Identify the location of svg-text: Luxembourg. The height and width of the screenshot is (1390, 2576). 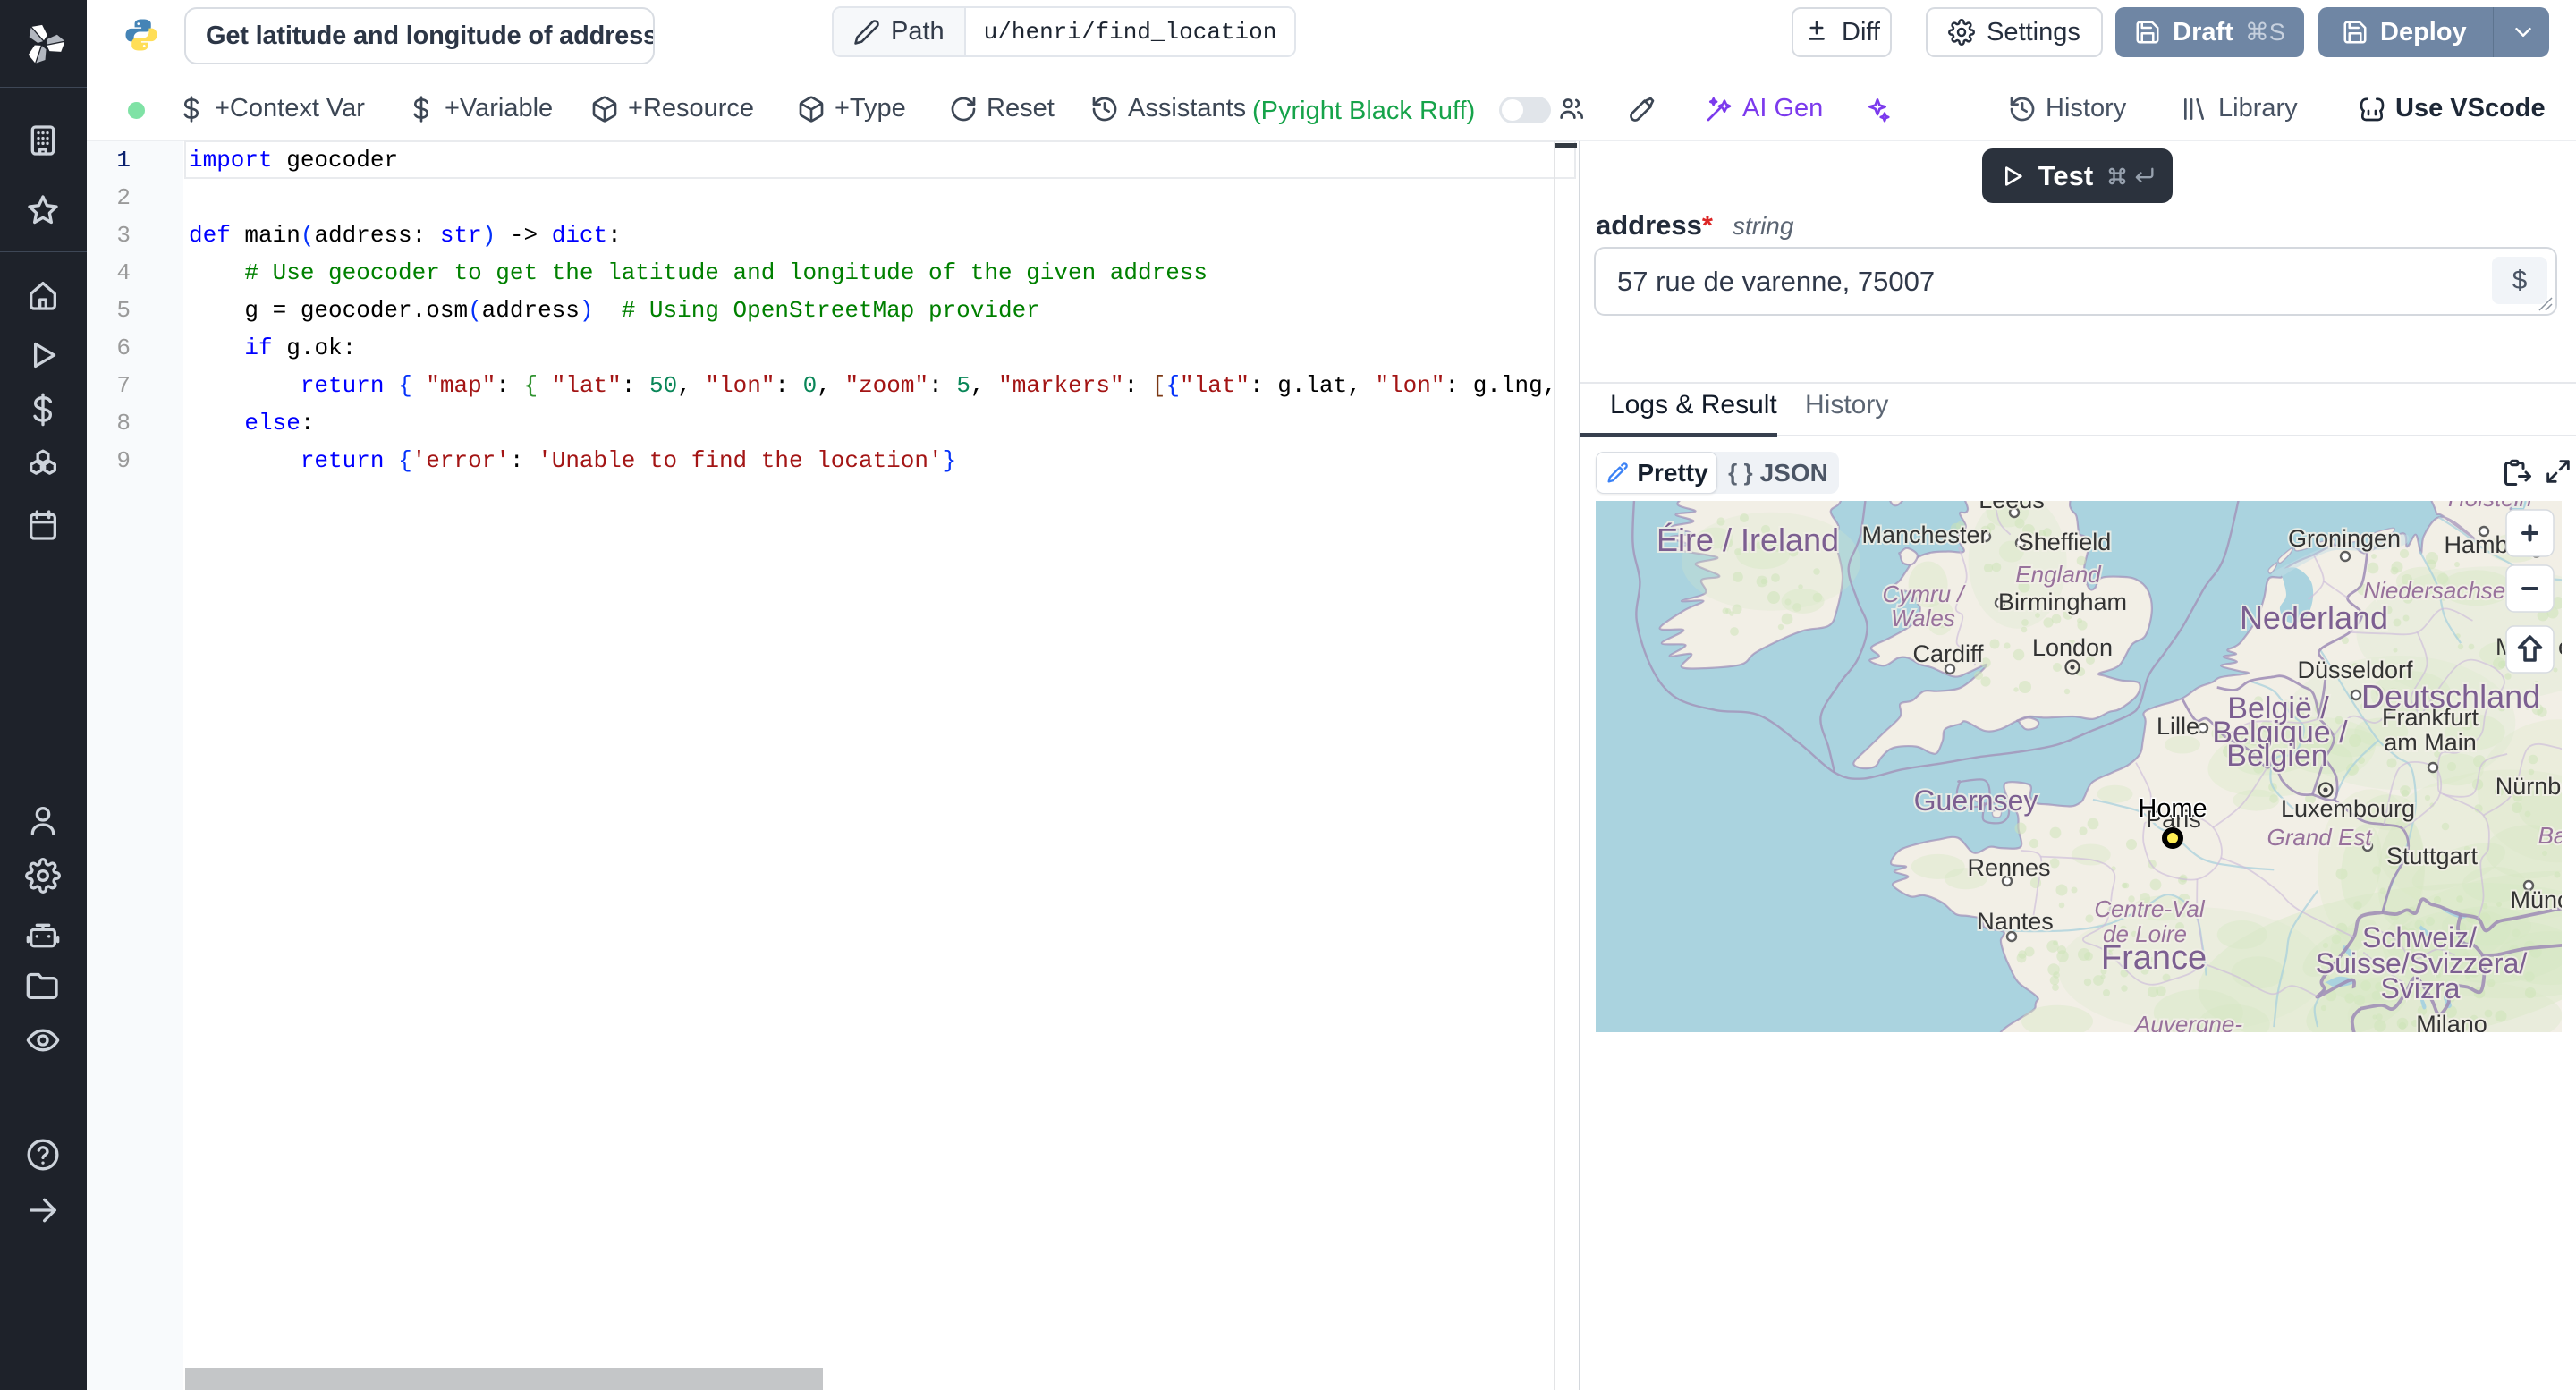
(2348, 808).